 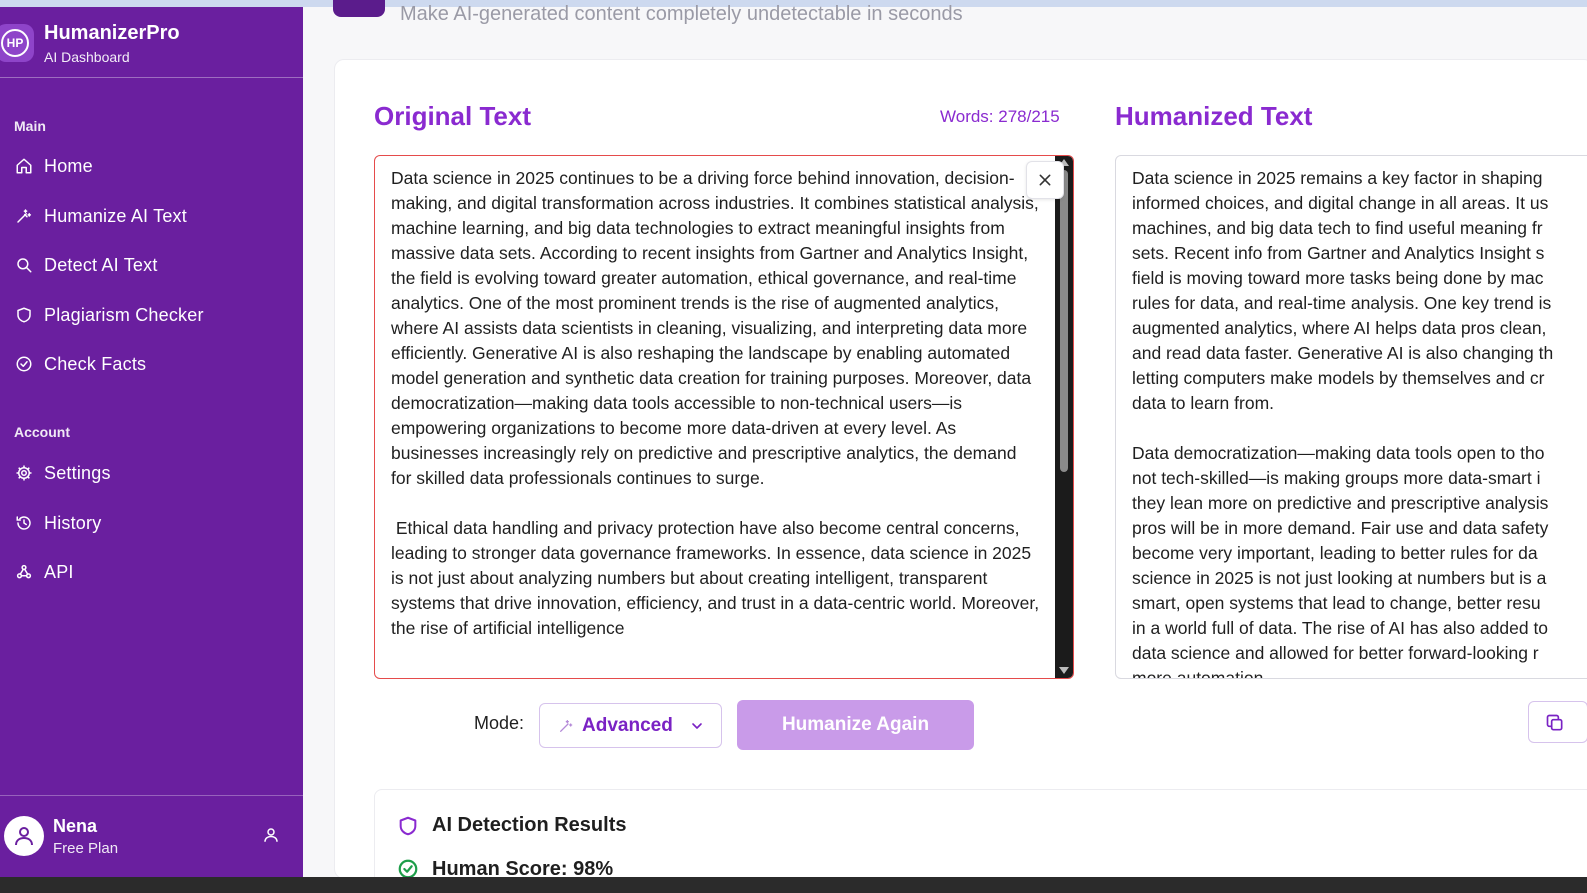 I want to click on close-icon, so click(x=1045, y=180).